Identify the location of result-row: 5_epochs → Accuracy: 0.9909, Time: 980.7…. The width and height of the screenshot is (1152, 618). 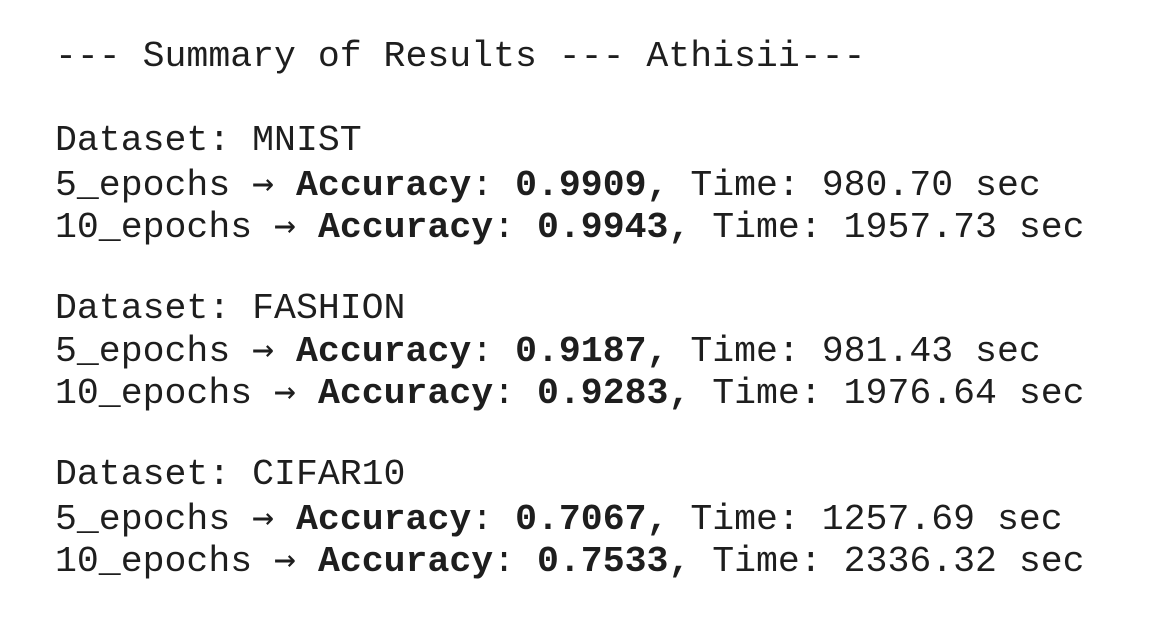
(548, 184).